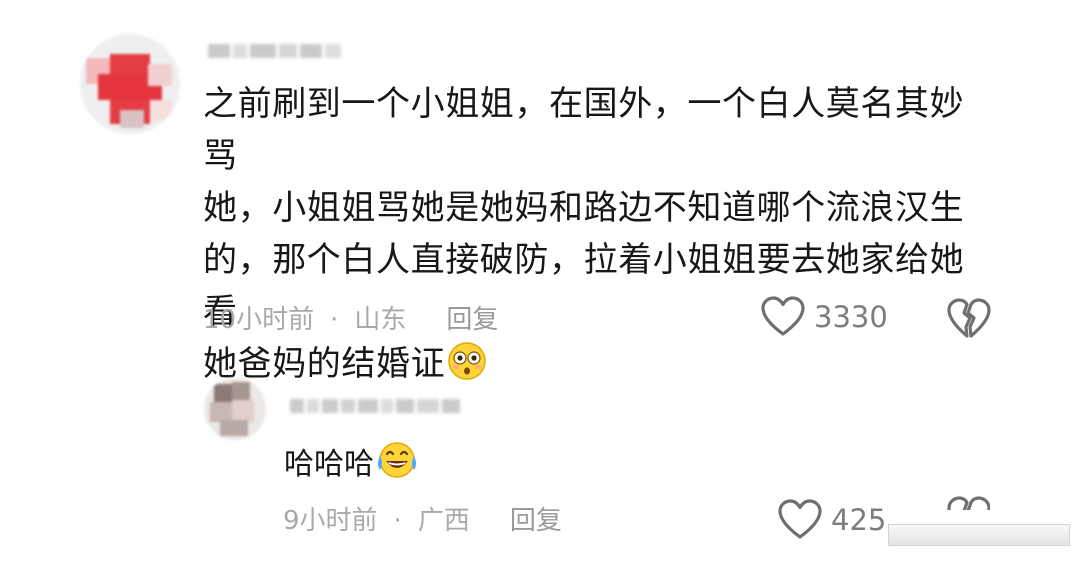 This screenshot has width=1080, height=562. What do you see at coordinates (350, 320) in the screenshot?
I see `comment-meta: 10小时前 · 山东 回复` at bounding box center [350, 320].